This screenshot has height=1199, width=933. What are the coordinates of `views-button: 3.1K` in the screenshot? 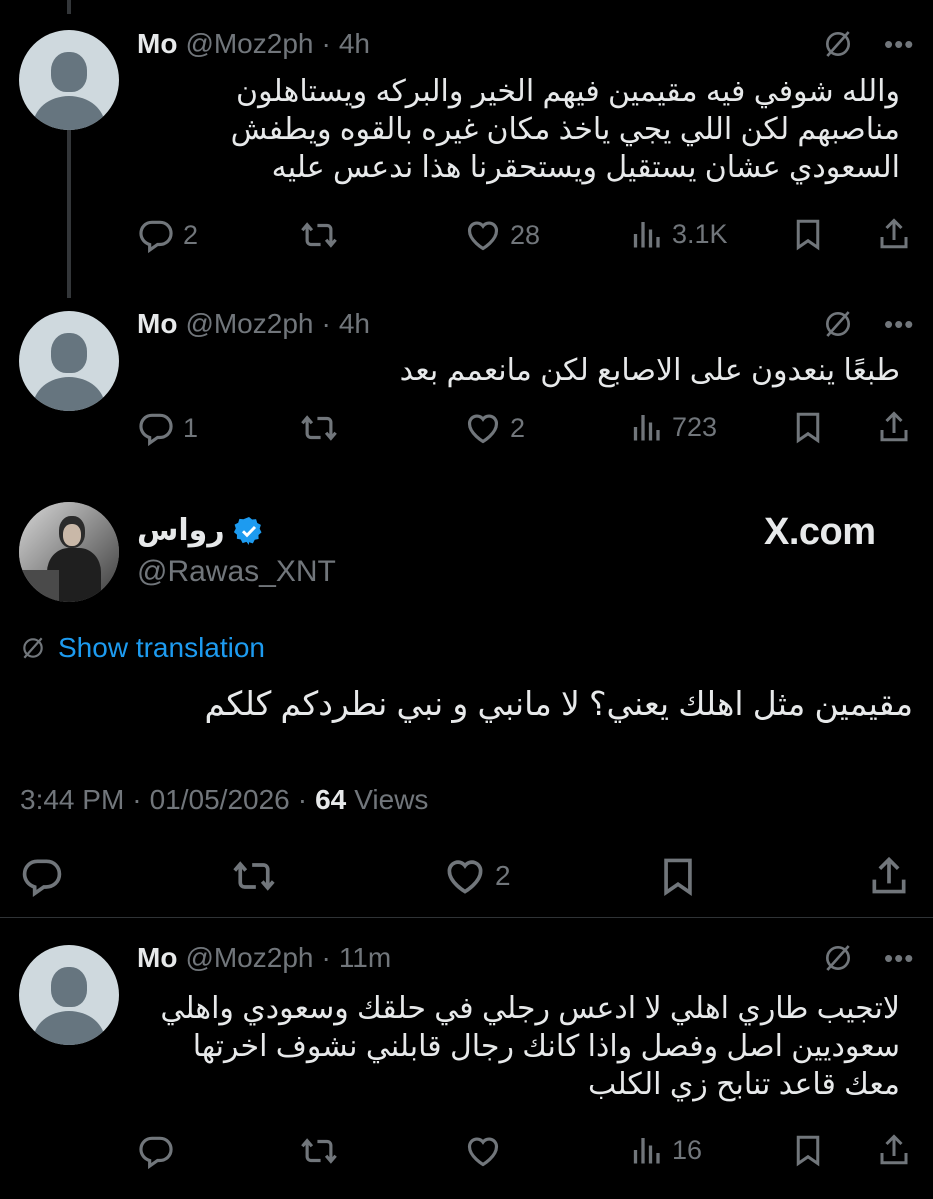 It's located at (678, 234).